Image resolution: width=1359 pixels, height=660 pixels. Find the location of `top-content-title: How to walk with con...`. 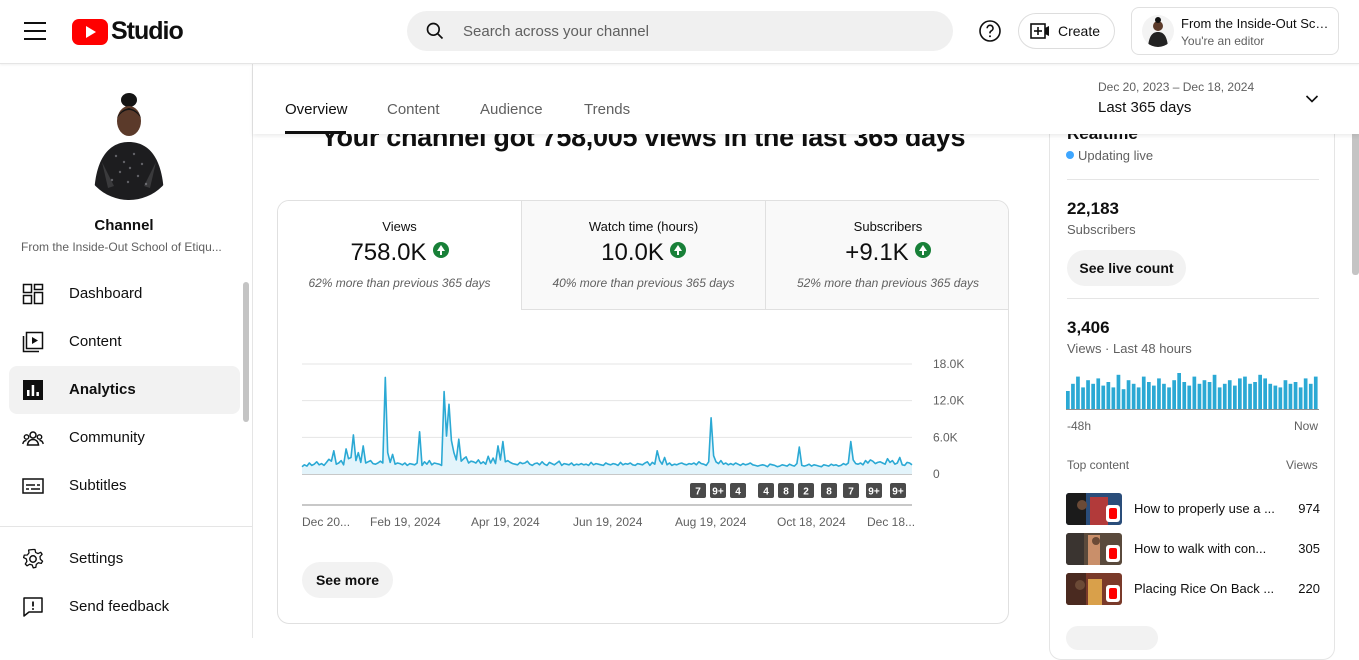

top-content-title: How to walk with con... is located at coordinates (1200, 548).